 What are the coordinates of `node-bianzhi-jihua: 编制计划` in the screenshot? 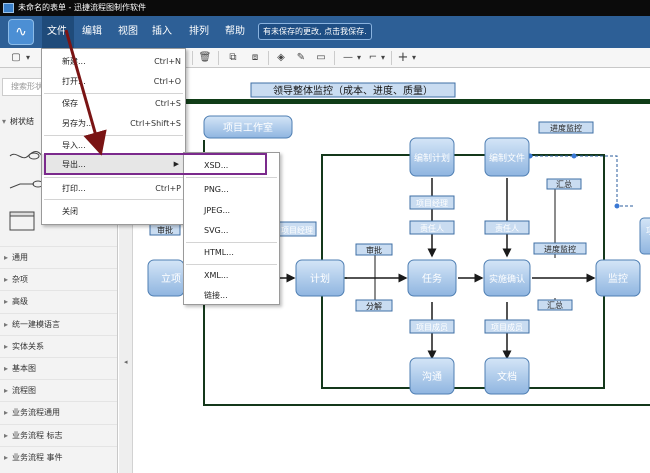 It's located at (432, 157).